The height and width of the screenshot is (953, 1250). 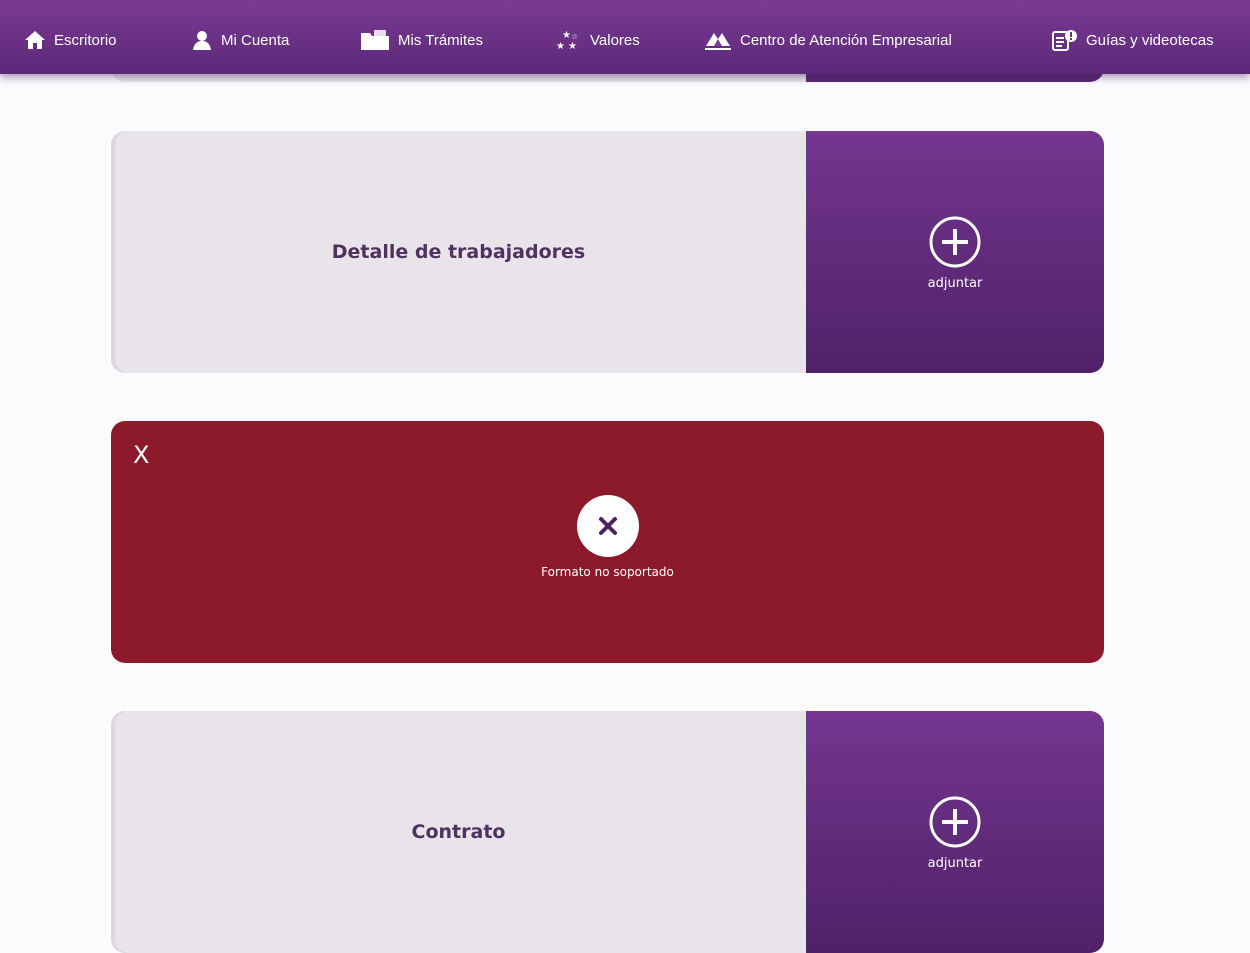 I want to click on folder-icon, so click(x=375, y=40).